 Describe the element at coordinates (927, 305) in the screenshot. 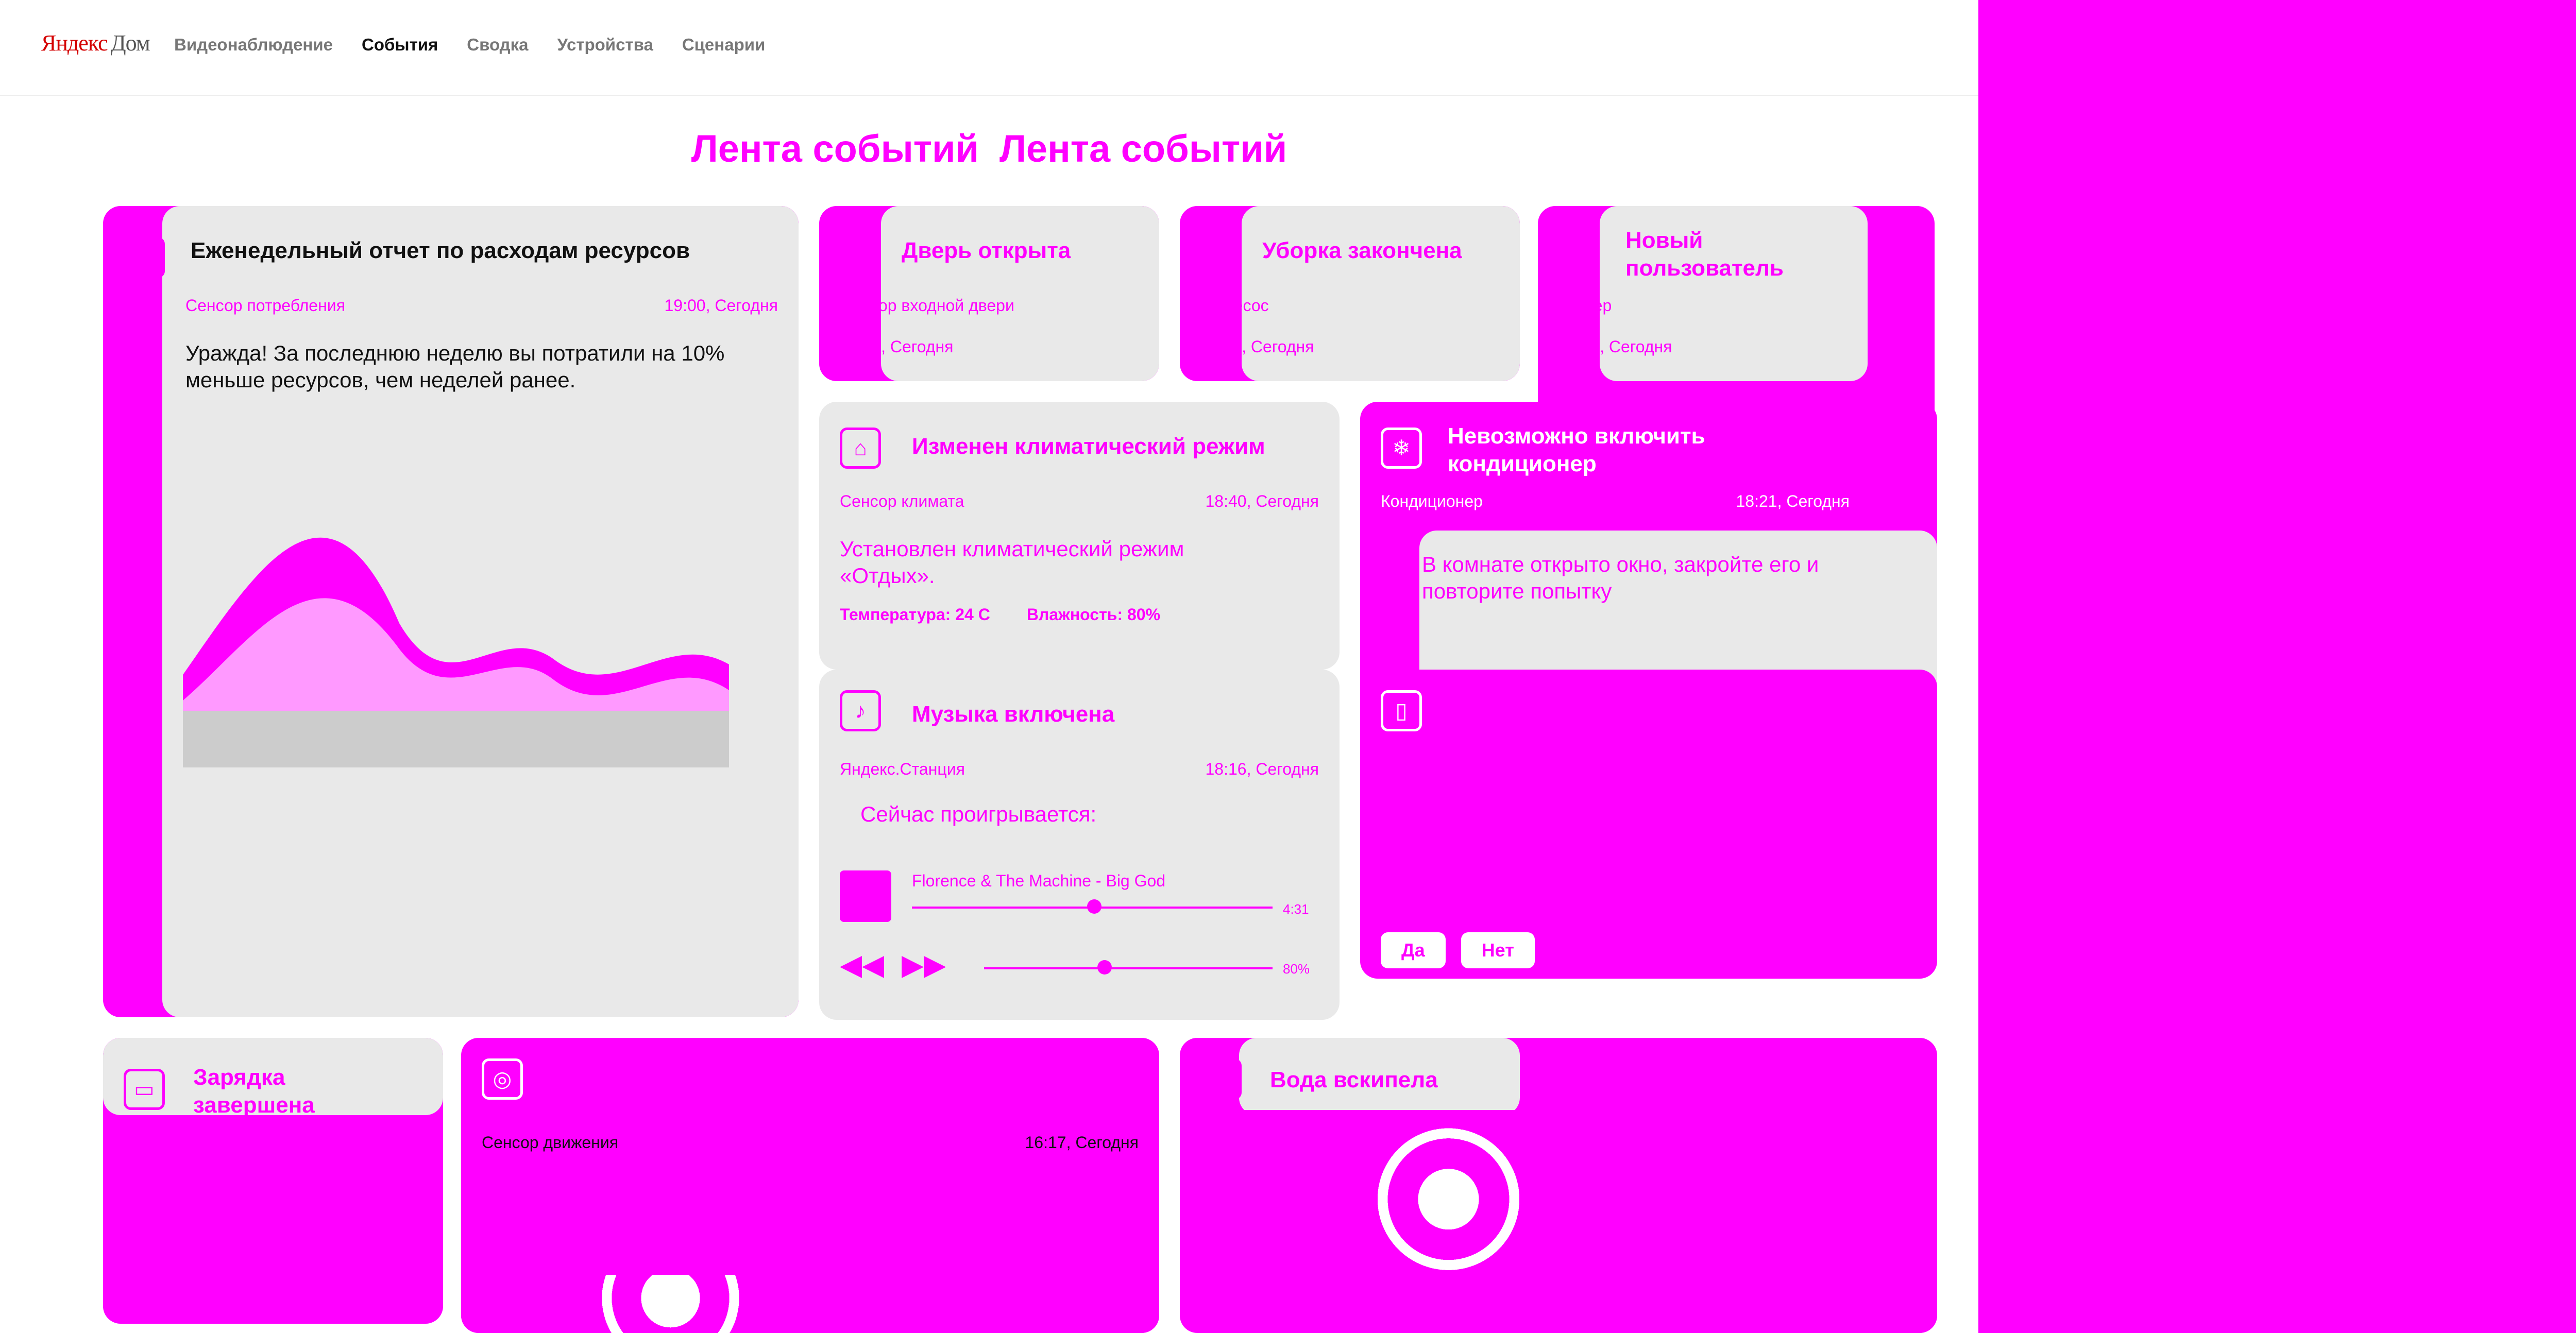

I see `door-open-sensor: Сенсор входной двери` at that location.